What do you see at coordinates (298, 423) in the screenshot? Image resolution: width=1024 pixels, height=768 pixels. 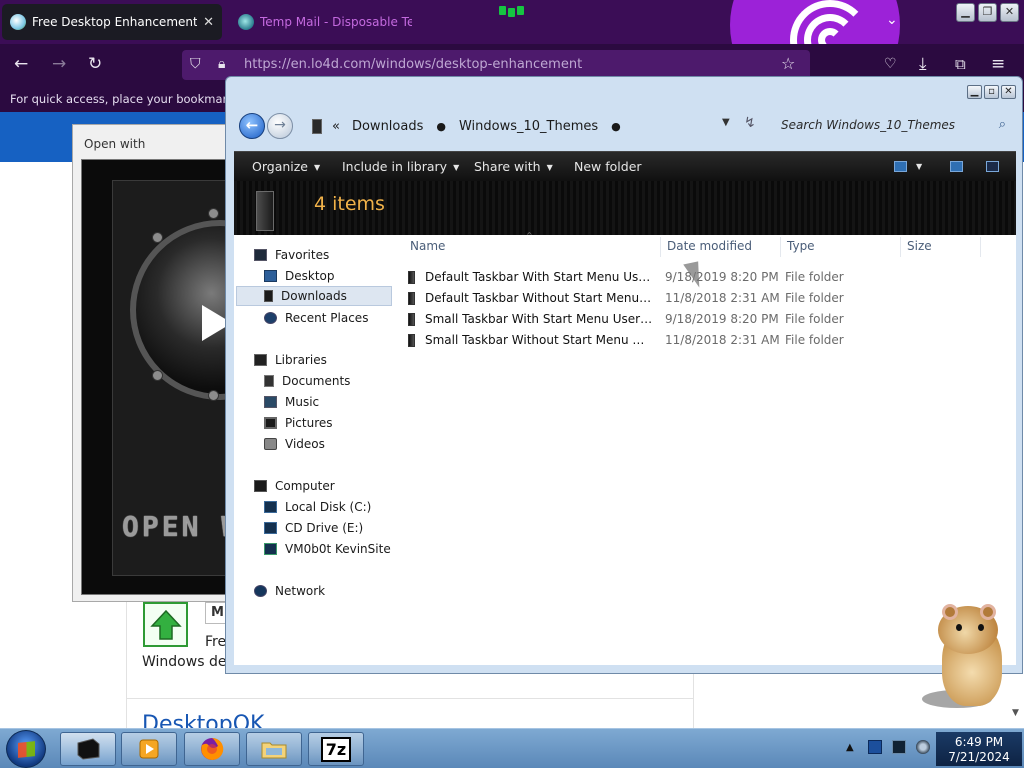 I see `nav-pictures: Pictures` at bounding box center [298, 423].